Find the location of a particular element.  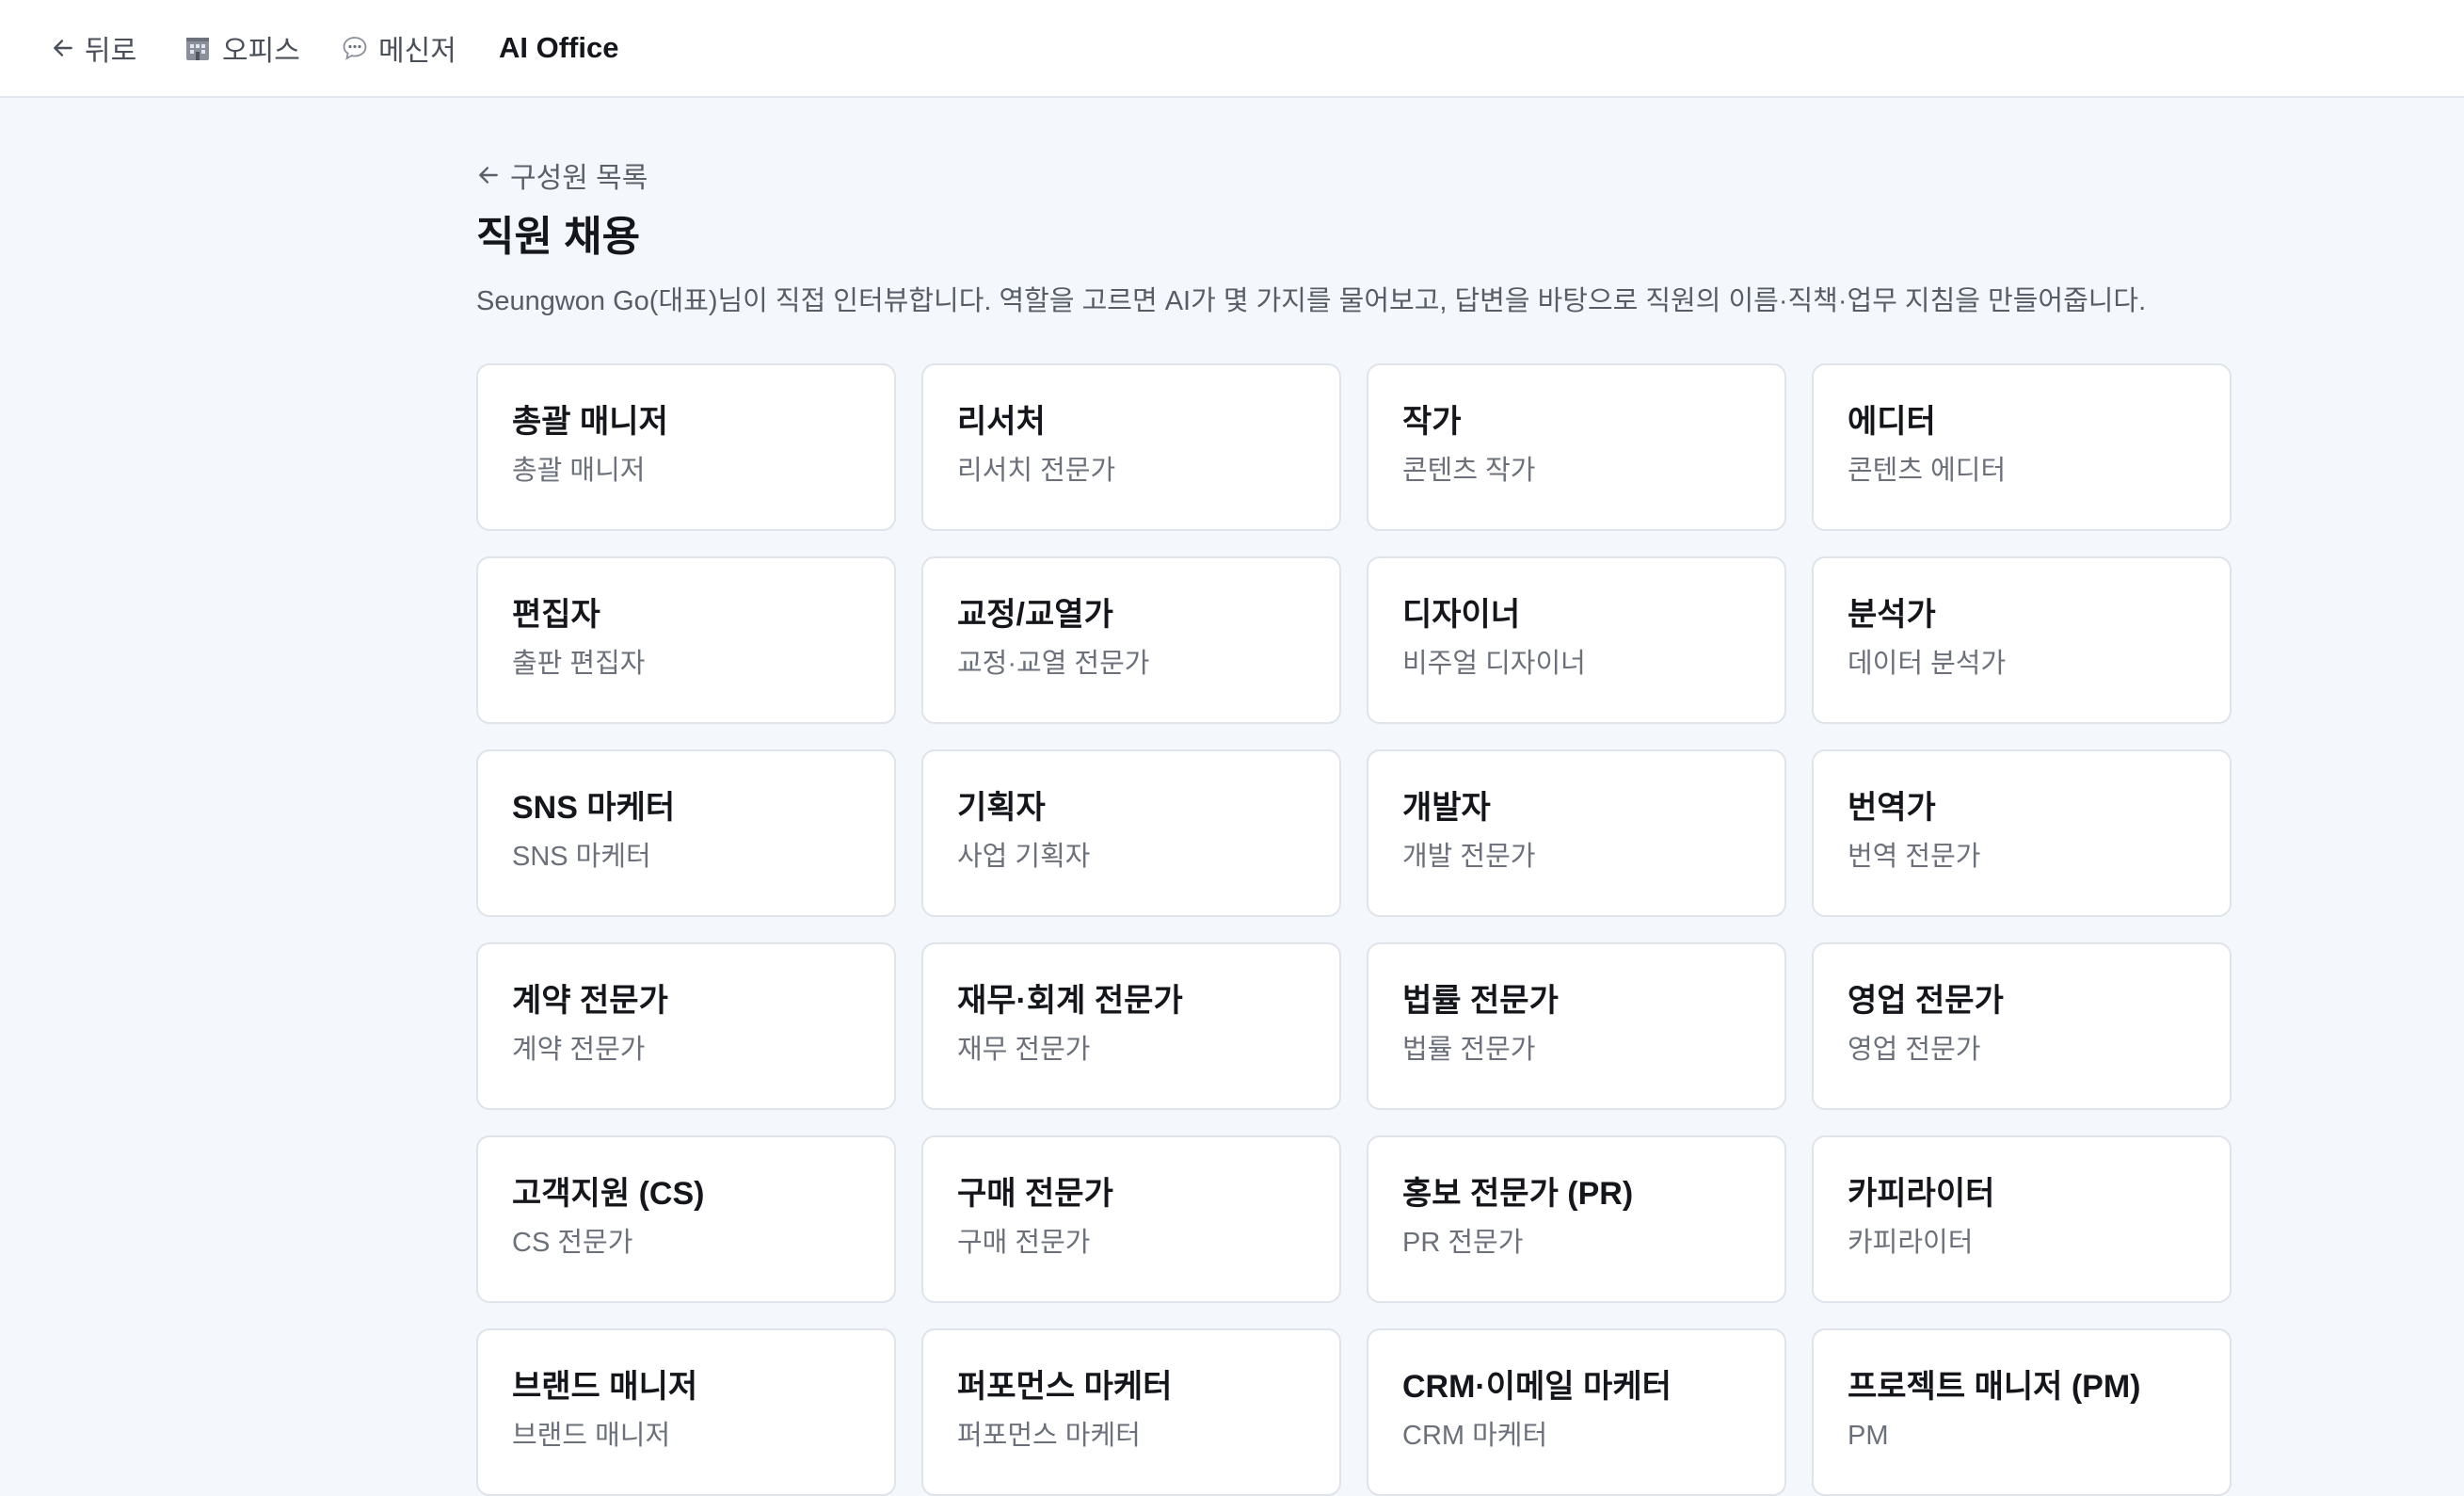

messenger-nav-label: 메신저 is located at coordinates (417, 51).